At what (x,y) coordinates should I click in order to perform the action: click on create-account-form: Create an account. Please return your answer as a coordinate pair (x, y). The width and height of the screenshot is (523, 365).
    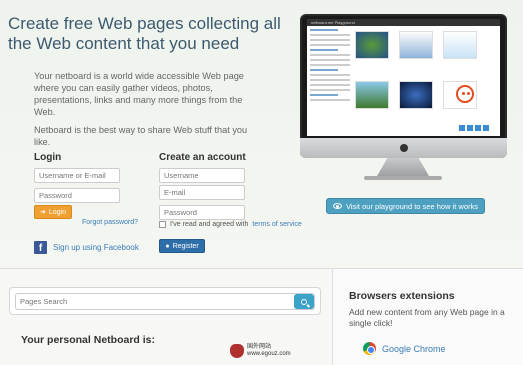
    Looking at the image, I should click on (202, 186).